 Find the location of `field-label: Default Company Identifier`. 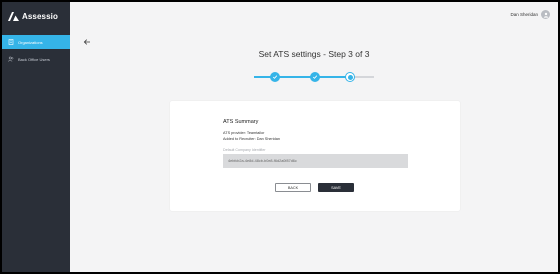

field-label: Default Company Identifier is located at coordinates (244, 150).